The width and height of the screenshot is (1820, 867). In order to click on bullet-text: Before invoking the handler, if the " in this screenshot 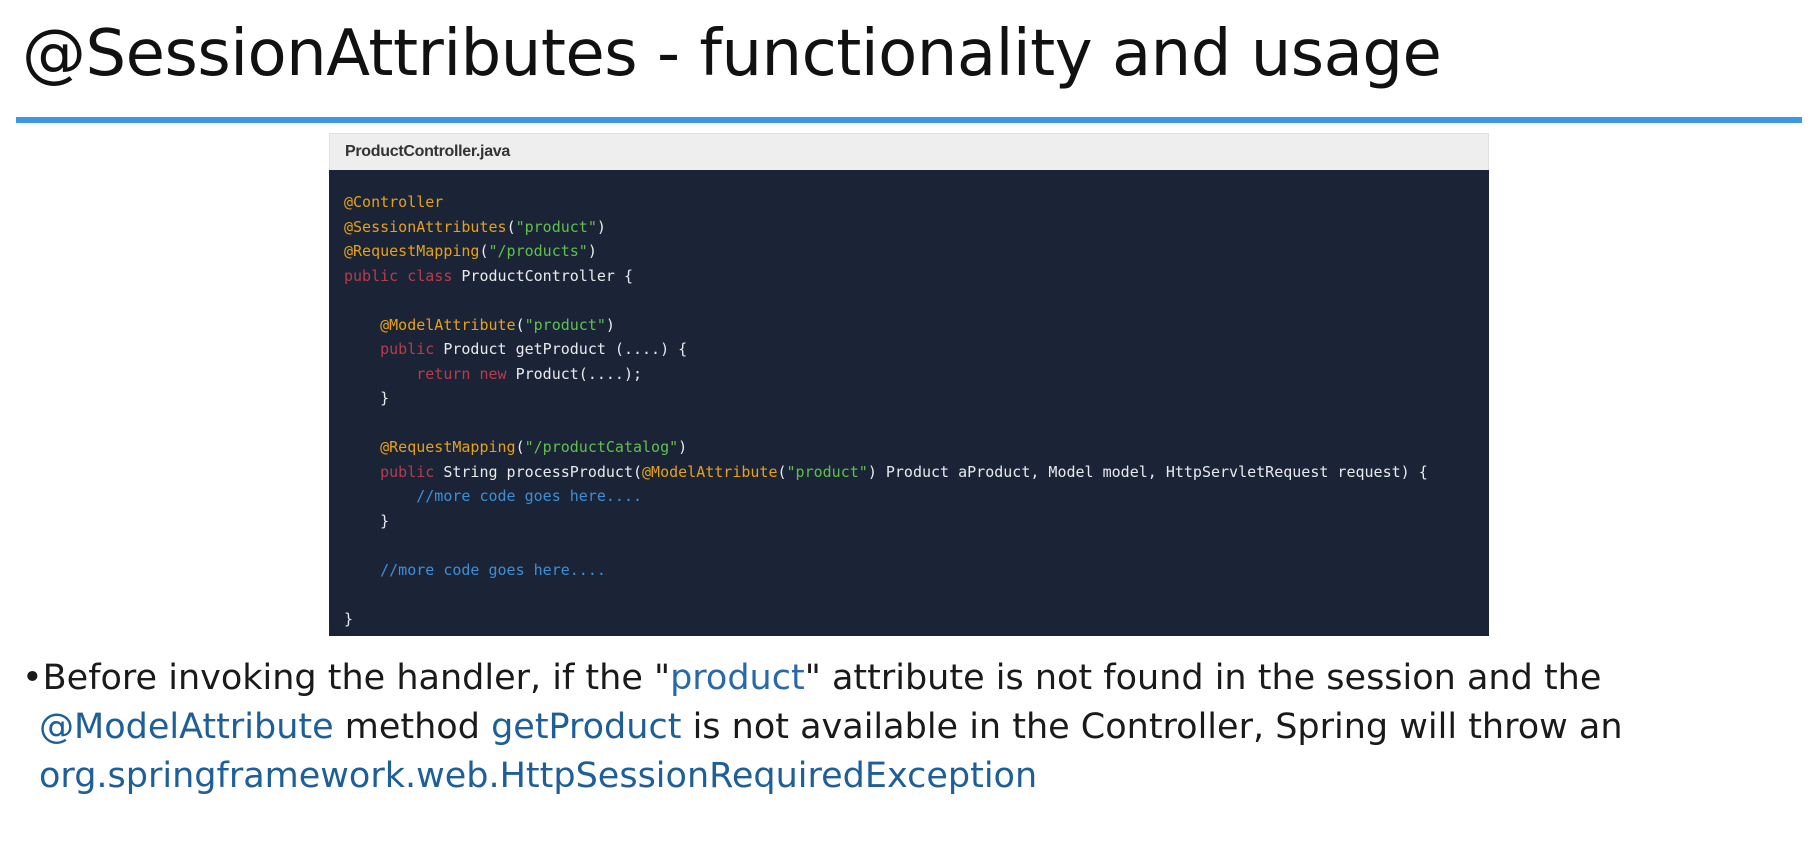, I will do `click(356, 678)`.